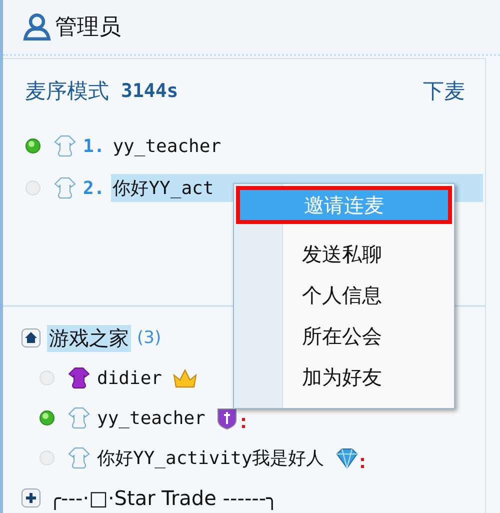 The height and width of the screenshot is (513, 500). I want to click on queue-number: 2., so click(94, 188).